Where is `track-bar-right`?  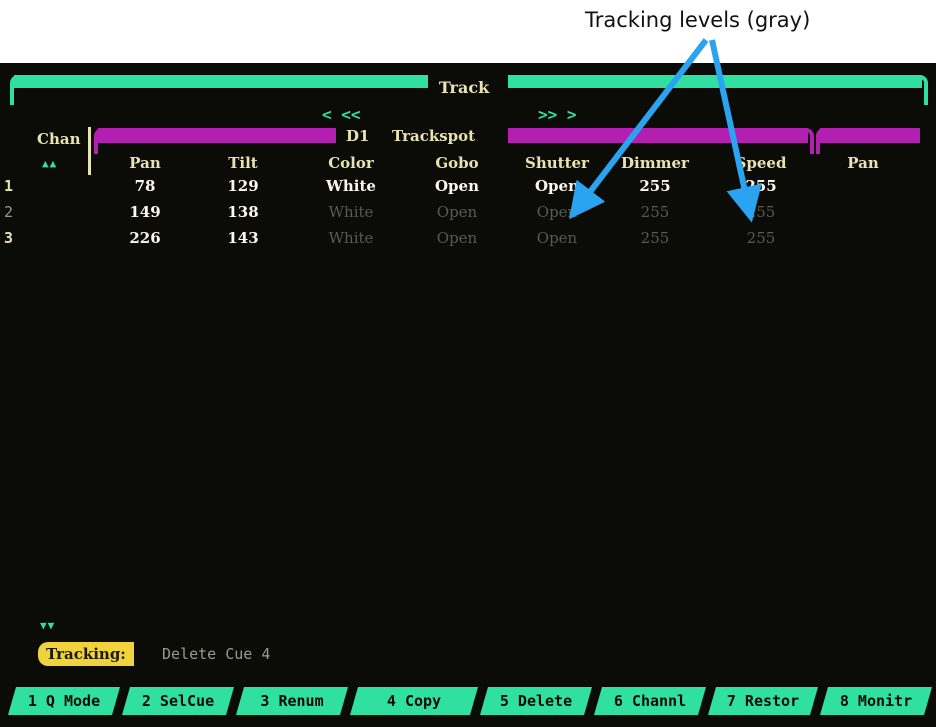 track-bar-right is located at coordinates (715, 81).